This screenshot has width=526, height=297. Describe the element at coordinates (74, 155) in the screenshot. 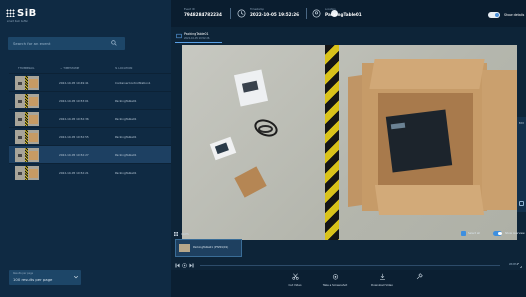

I see `row-timestamp: 2022-10-05 19:52:27` at that location.